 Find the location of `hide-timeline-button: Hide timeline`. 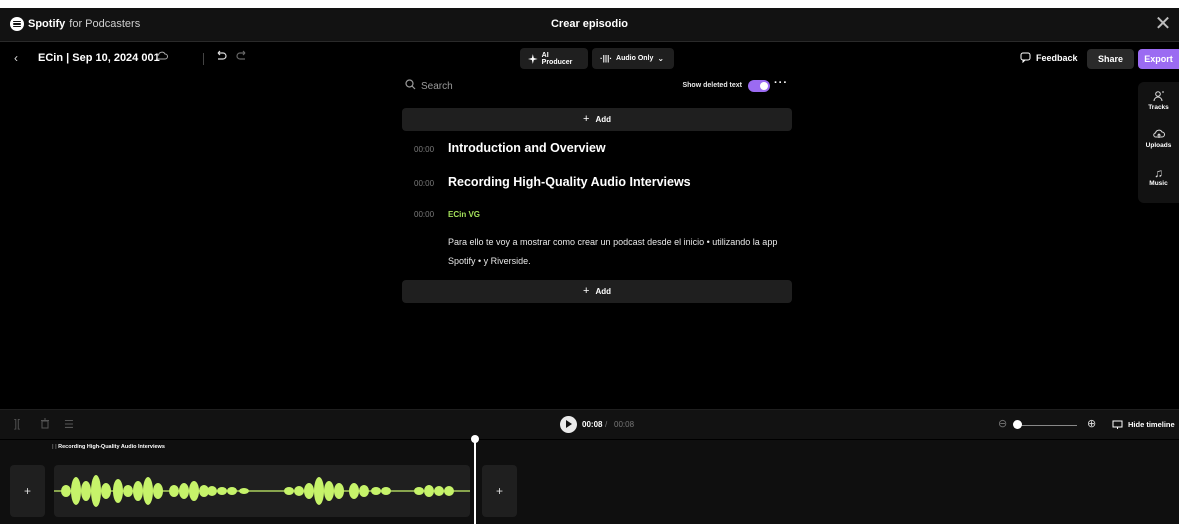

hide-timeline-button: Hide timeline is located at coordinates (1143, 425).